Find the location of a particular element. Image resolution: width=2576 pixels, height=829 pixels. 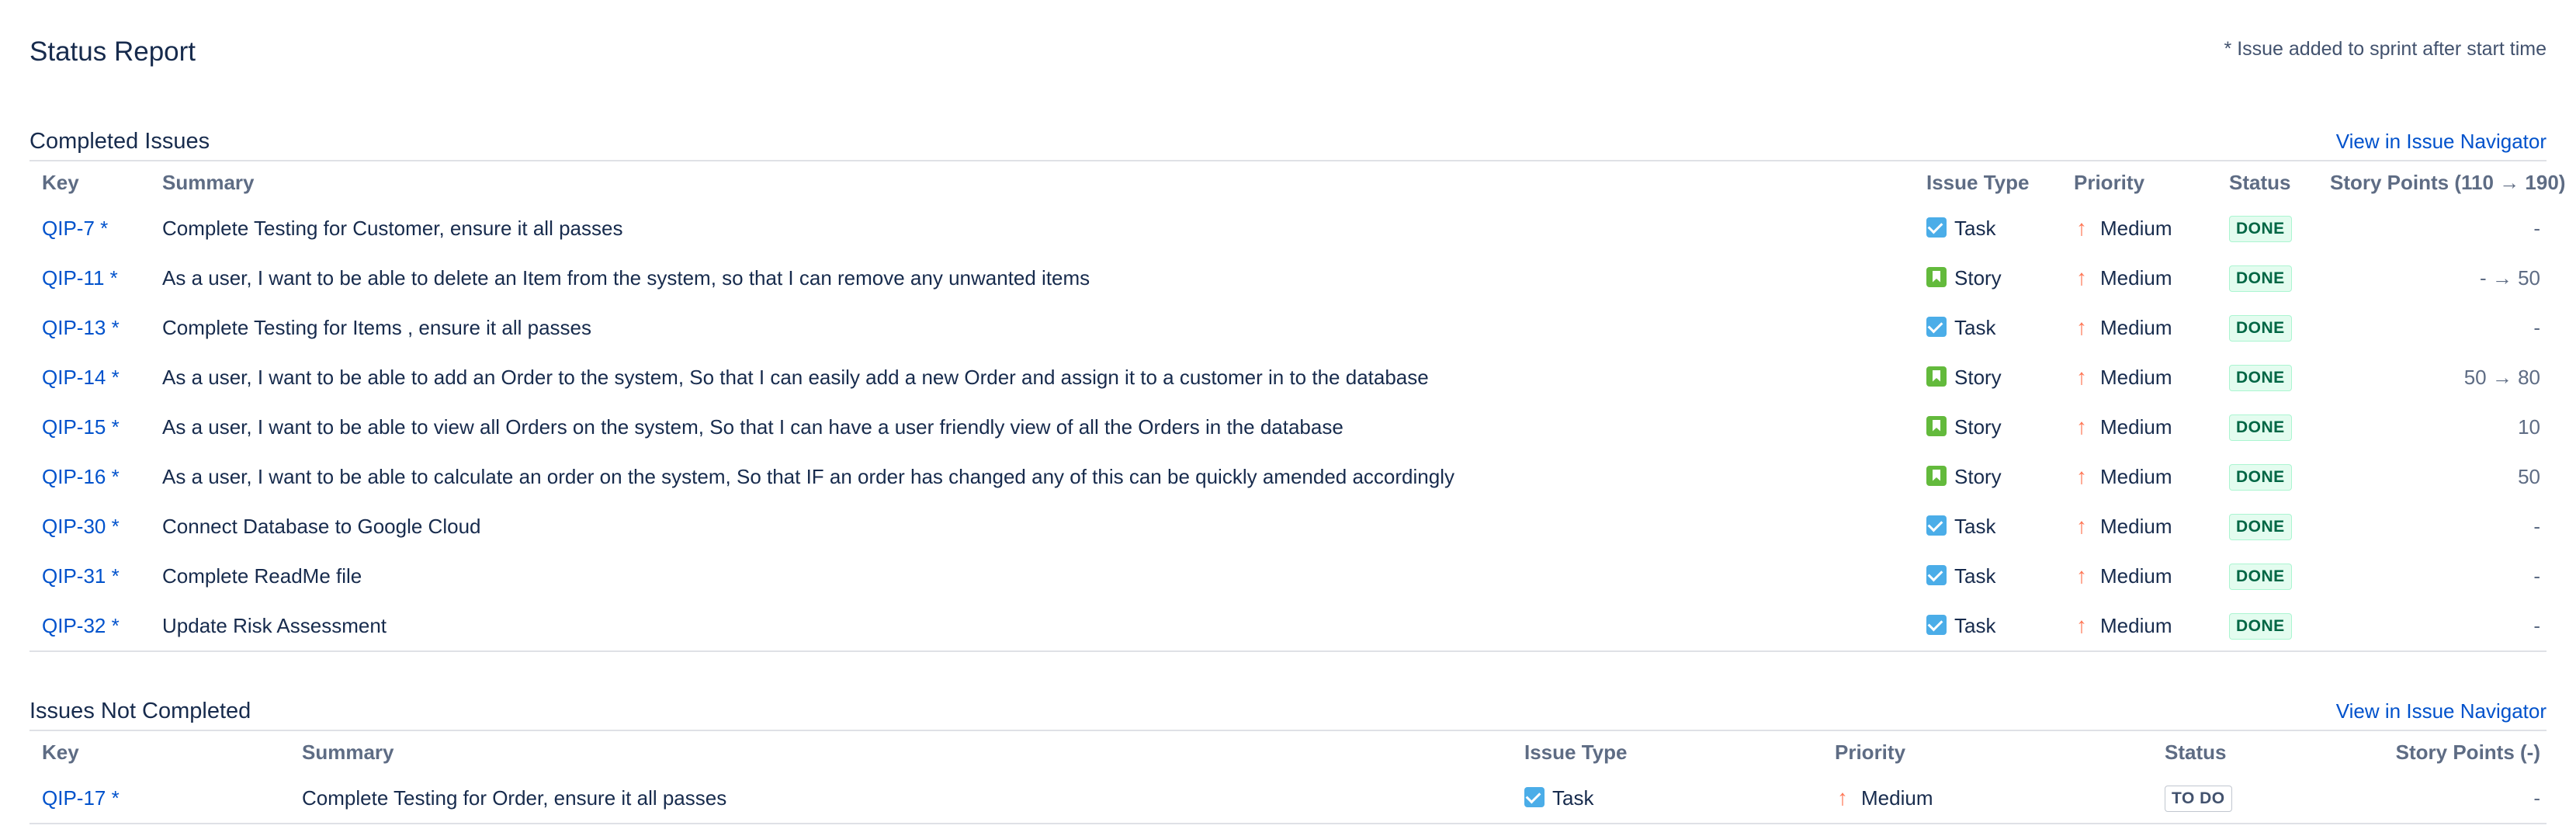

column-story-points: Story Points (110 → 190) is located at coordinates (2441, 182).